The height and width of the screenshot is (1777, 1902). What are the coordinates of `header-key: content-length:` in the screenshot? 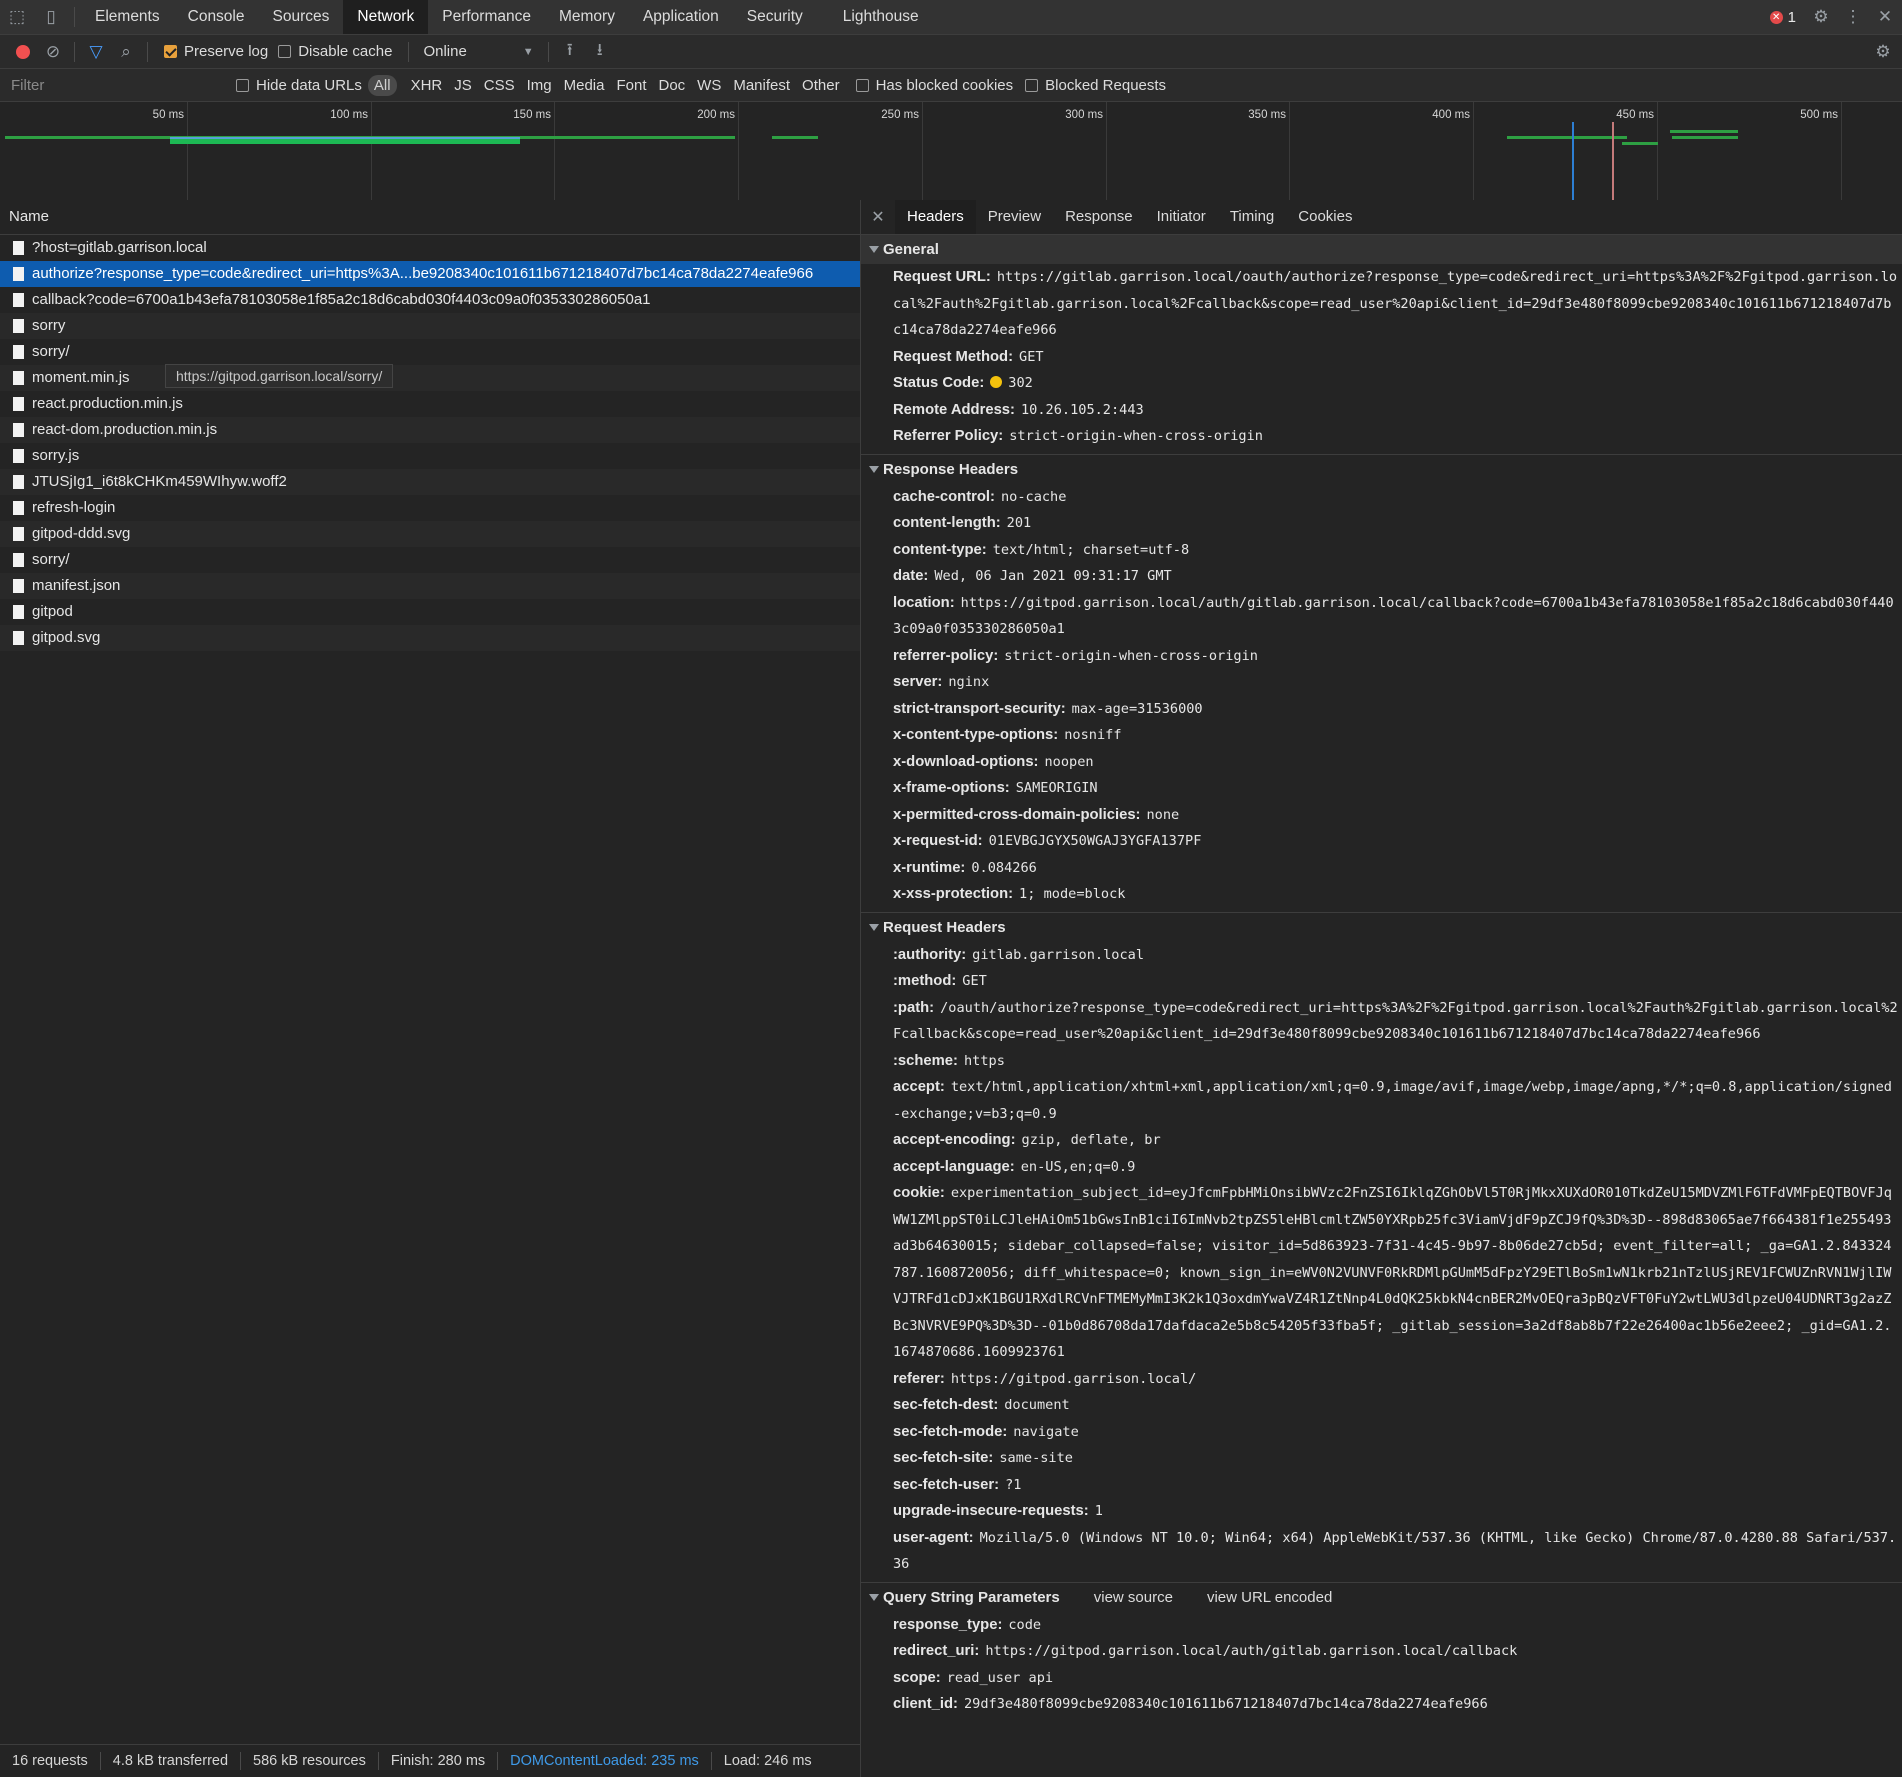 It's located at (947, 523).